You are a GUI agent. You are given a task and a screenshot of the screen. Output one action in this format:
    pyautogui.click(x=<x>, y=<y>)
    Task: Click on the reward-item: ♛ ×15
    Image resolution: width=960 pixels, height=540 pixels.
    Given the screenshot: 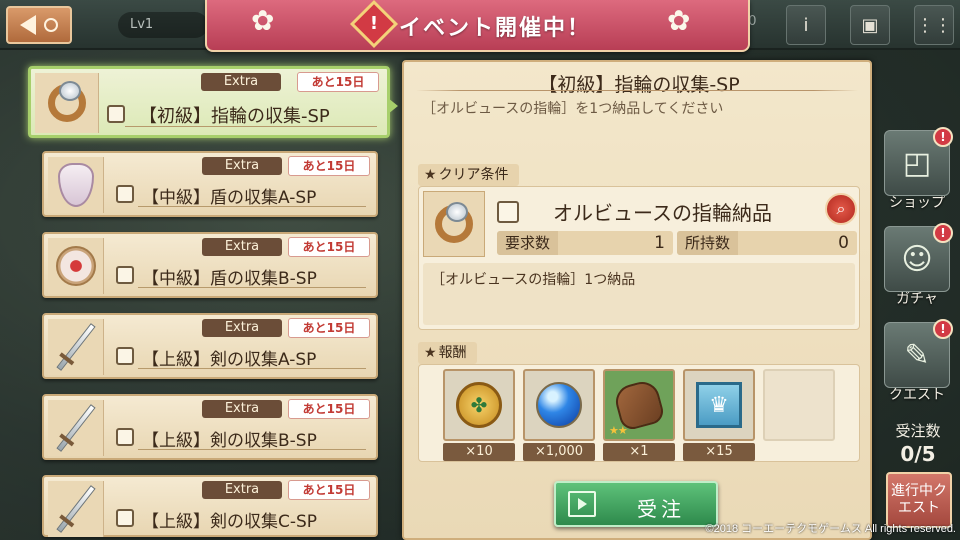 What is the action you would take?
    pyautogui.click(x=719, y=416)
    